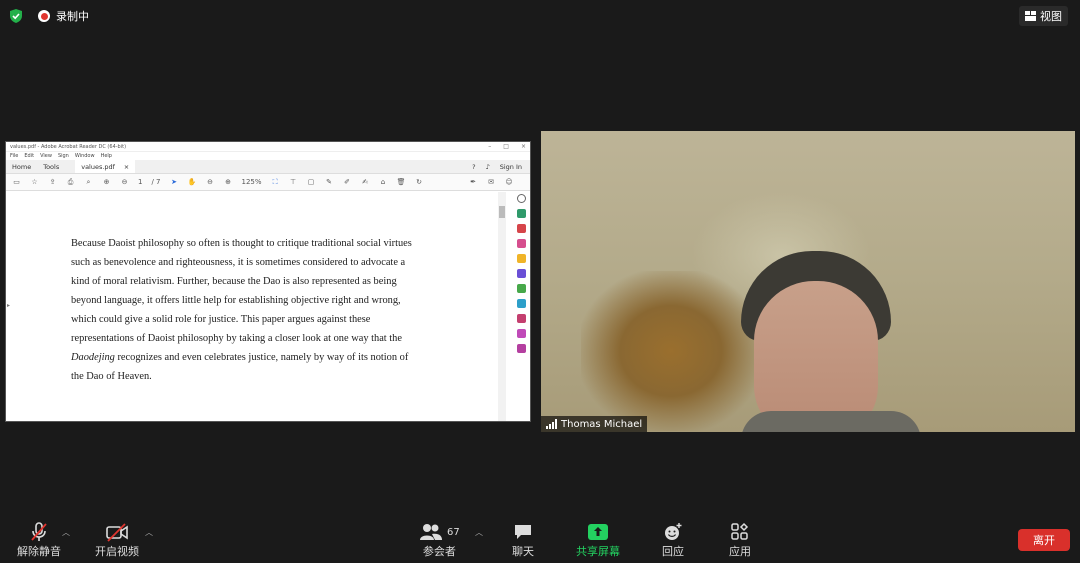 This screenshot has height=563, width=1080. What do you see at coordinates (251, 182) in the screenshot?
I see `zoom-level: 125%` at bounding box center [251, 182].